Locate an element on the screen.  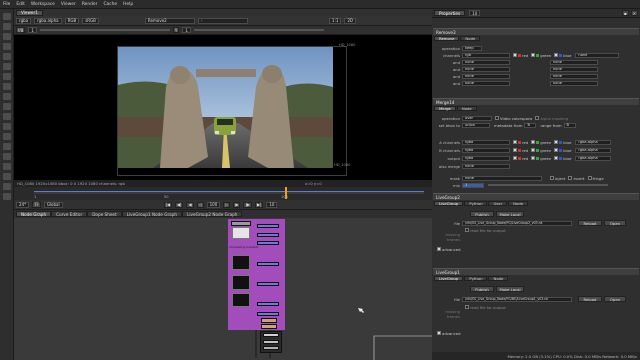
tab-remove: Remove is located at coordinates (447, 38).